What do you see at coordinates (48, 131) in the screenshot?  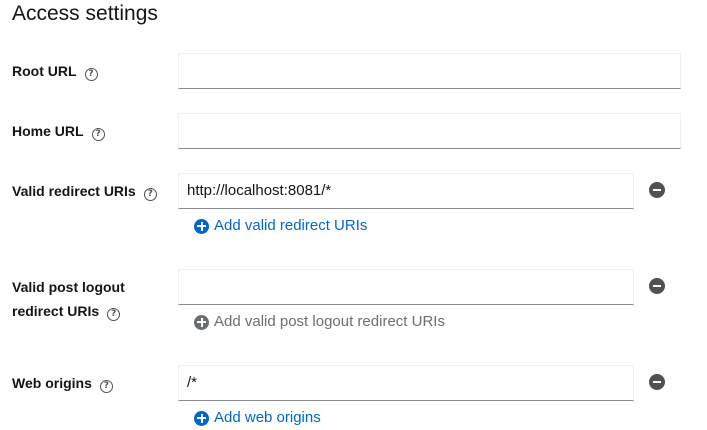 I see `home-url-label-text: Home URL` at bounding box center [48, 131].